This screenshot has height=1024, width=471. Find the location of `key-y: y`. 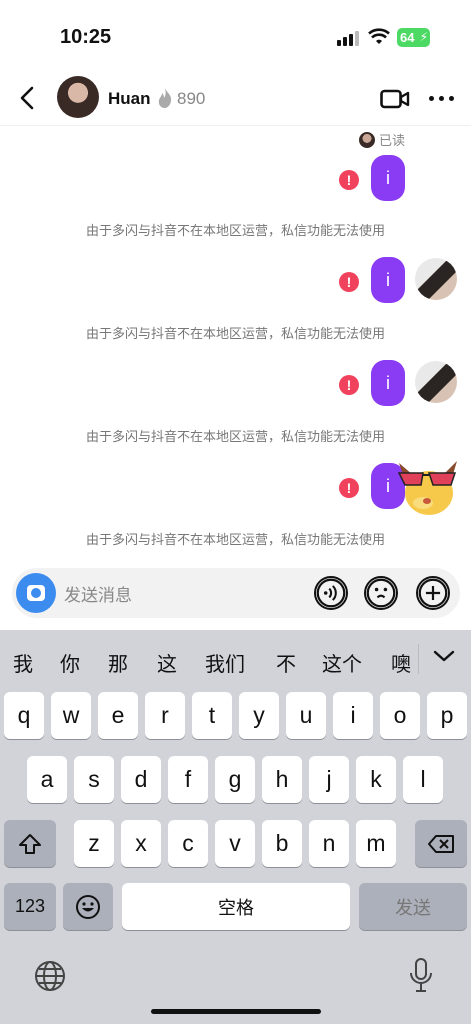

key-y: y is located at coordinates (259, 715).